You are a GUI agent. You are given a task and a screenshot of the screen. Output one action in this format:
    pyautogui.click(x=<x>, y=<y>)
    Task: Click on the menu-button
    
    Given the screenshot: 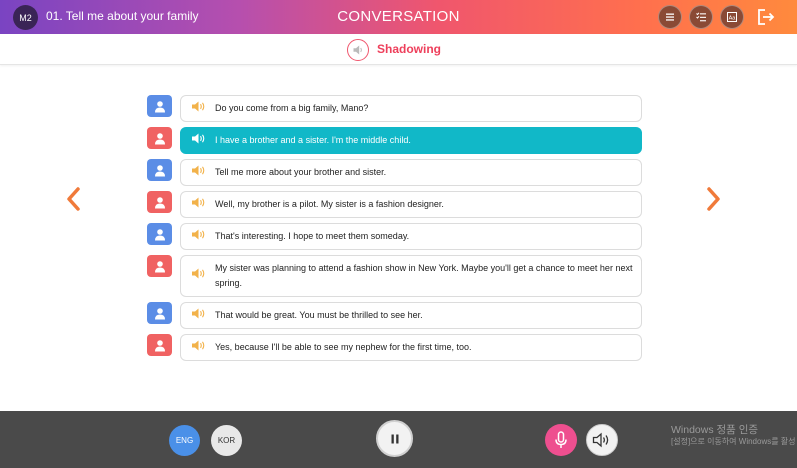 What is the action you would take?
    pyautogui.click(x=670, y=17)
    